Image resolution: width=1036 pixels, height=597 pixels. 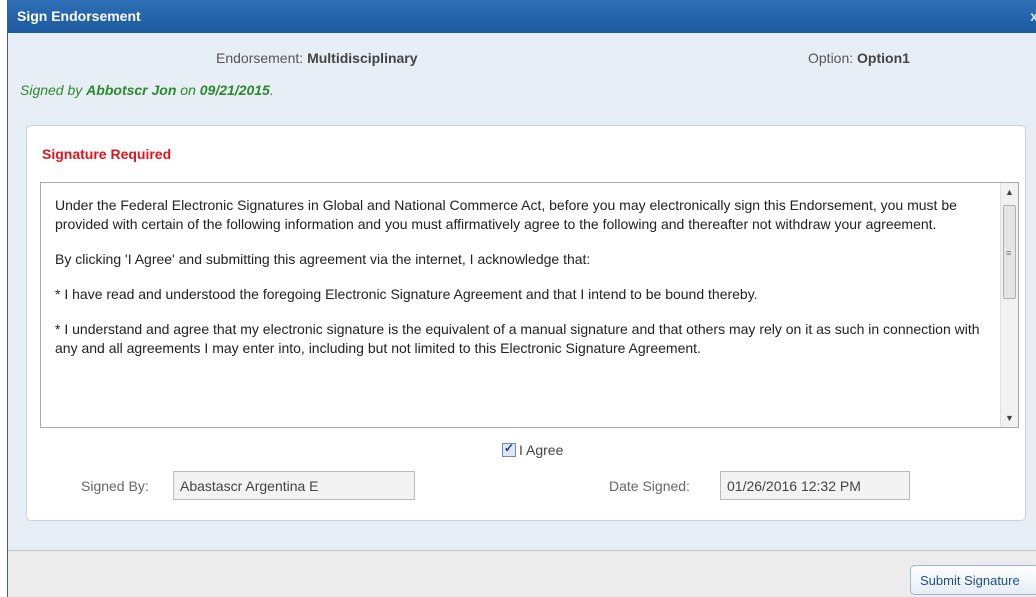 I want to click on signed-note-date: 09/21/2015, so click(x=234, y=90).